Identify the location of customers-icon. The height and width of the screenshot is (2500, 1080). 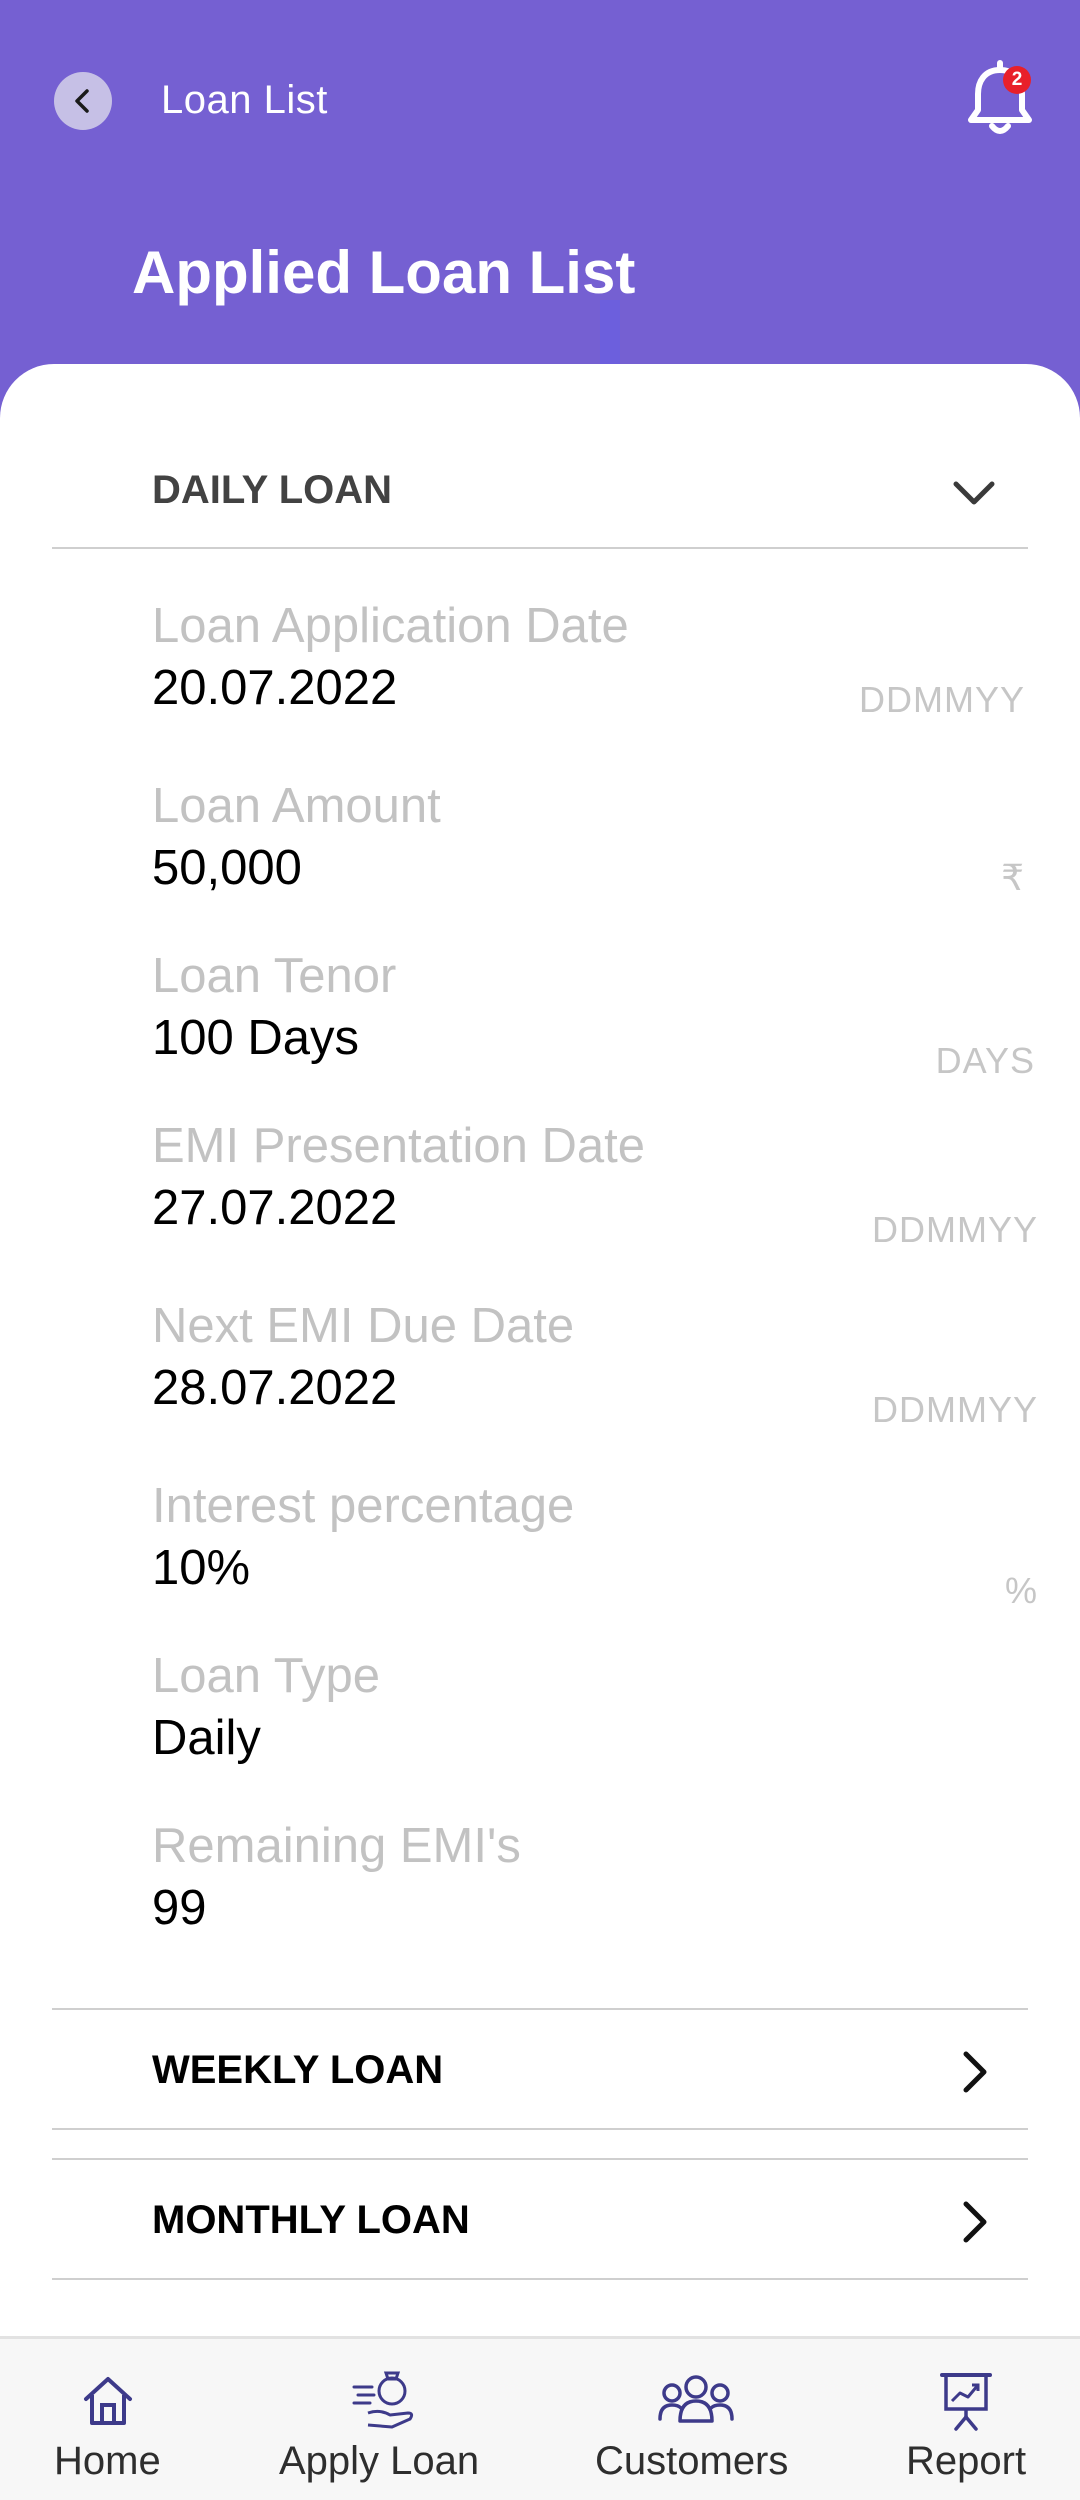
(696, 2399).